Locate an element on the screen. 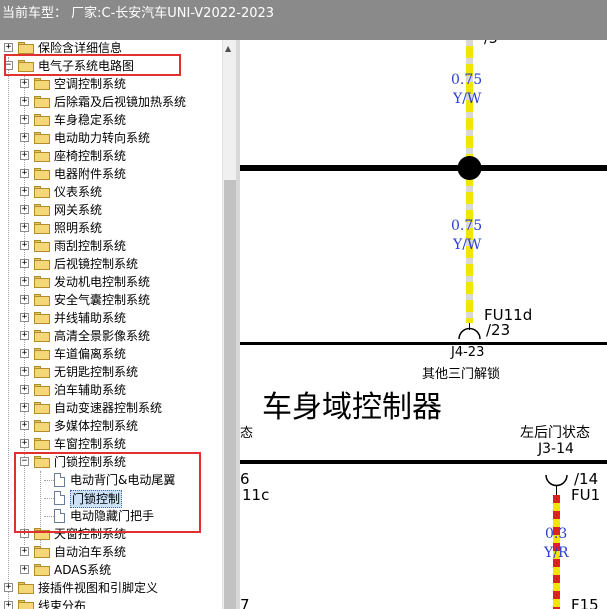 This screenshot has width=607, height=609. tree-item-label: 高清全景影像系统 is located at coordinates (102, 336).